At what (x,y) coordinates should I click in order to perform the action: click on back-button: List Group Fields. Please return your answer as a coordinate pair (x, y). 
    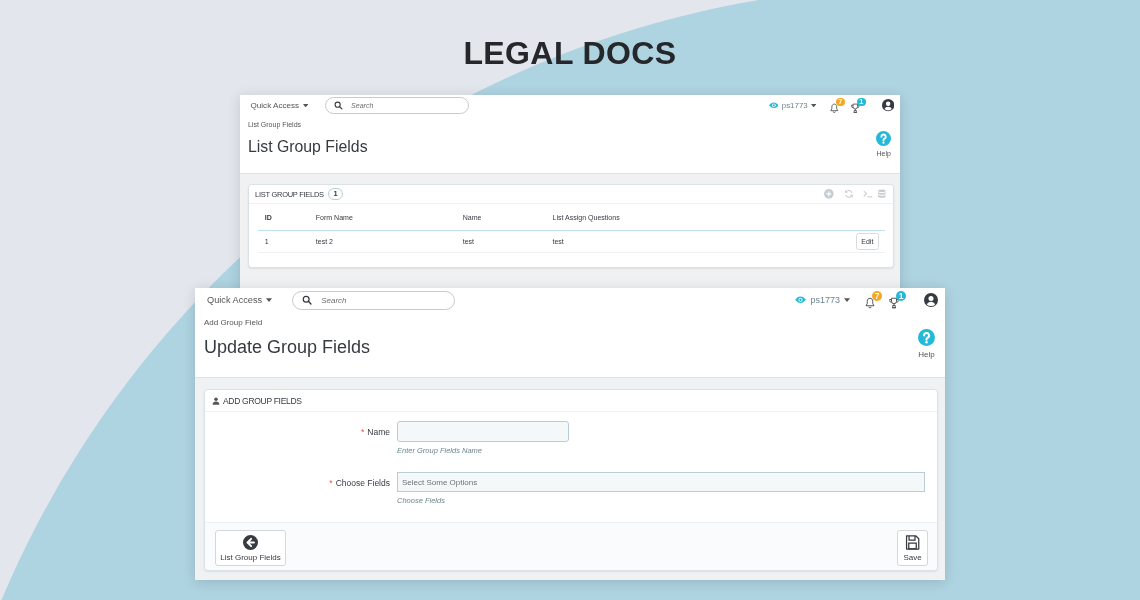
    Looking at the image, I should click on (250, 548).